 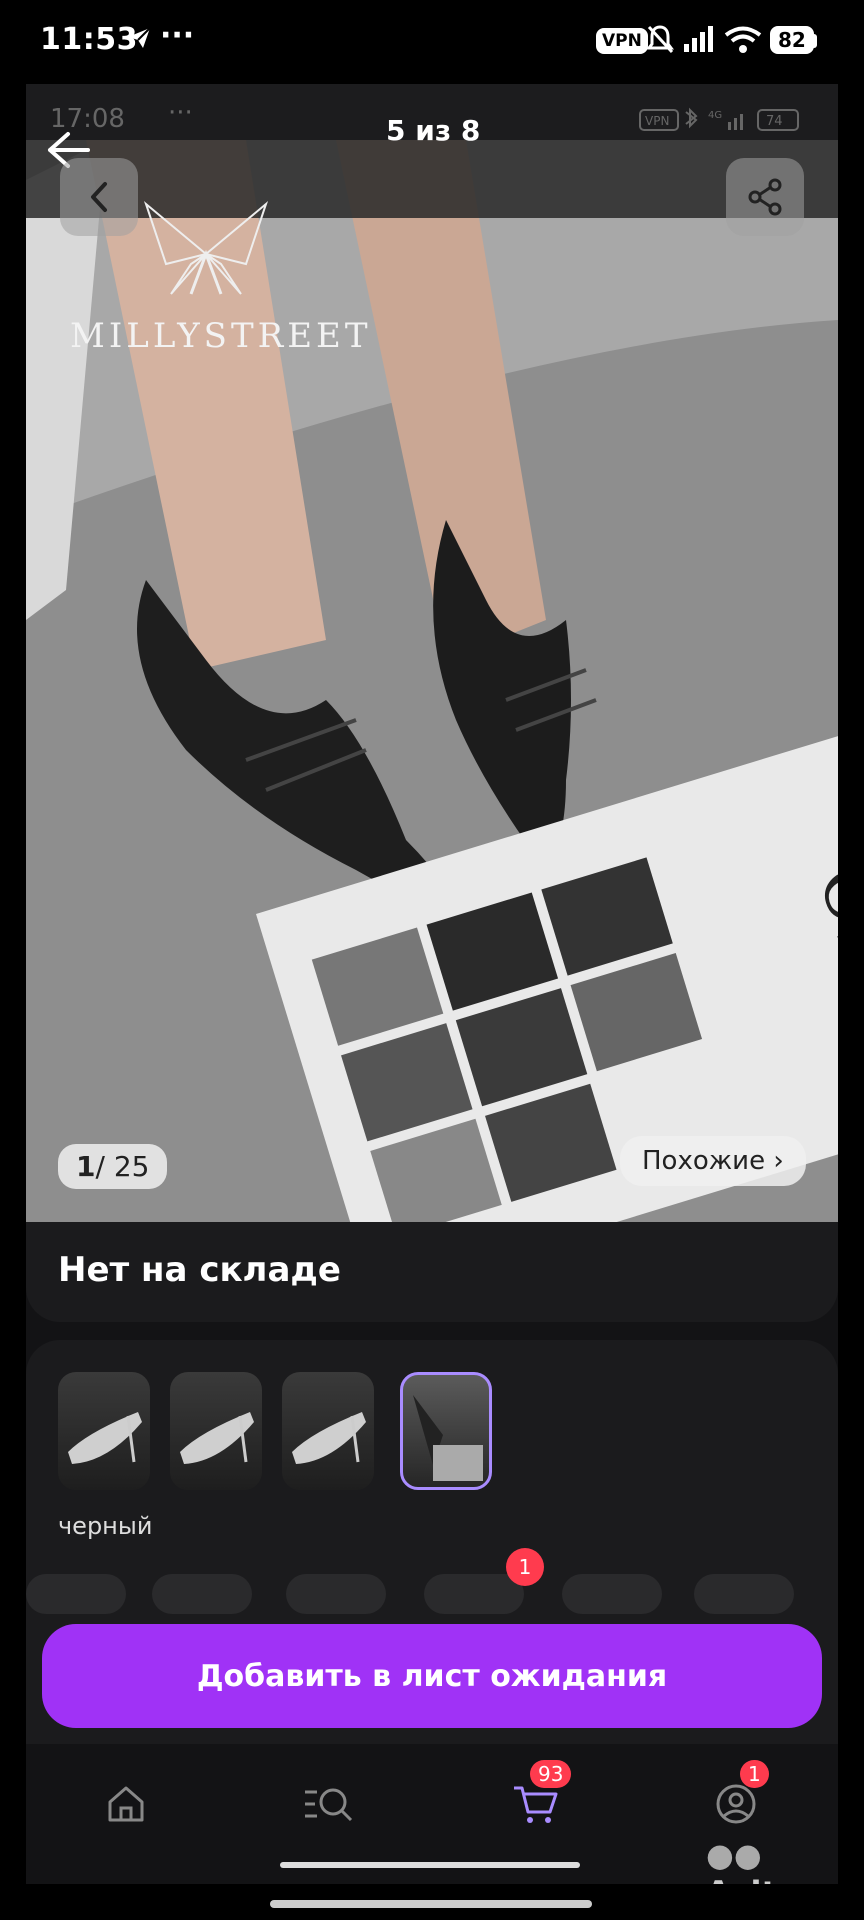 What do you see at coordinates (622, 41) in the screenshot?
I see `vpn-badge: VPN` at bounding box center [622, 41].